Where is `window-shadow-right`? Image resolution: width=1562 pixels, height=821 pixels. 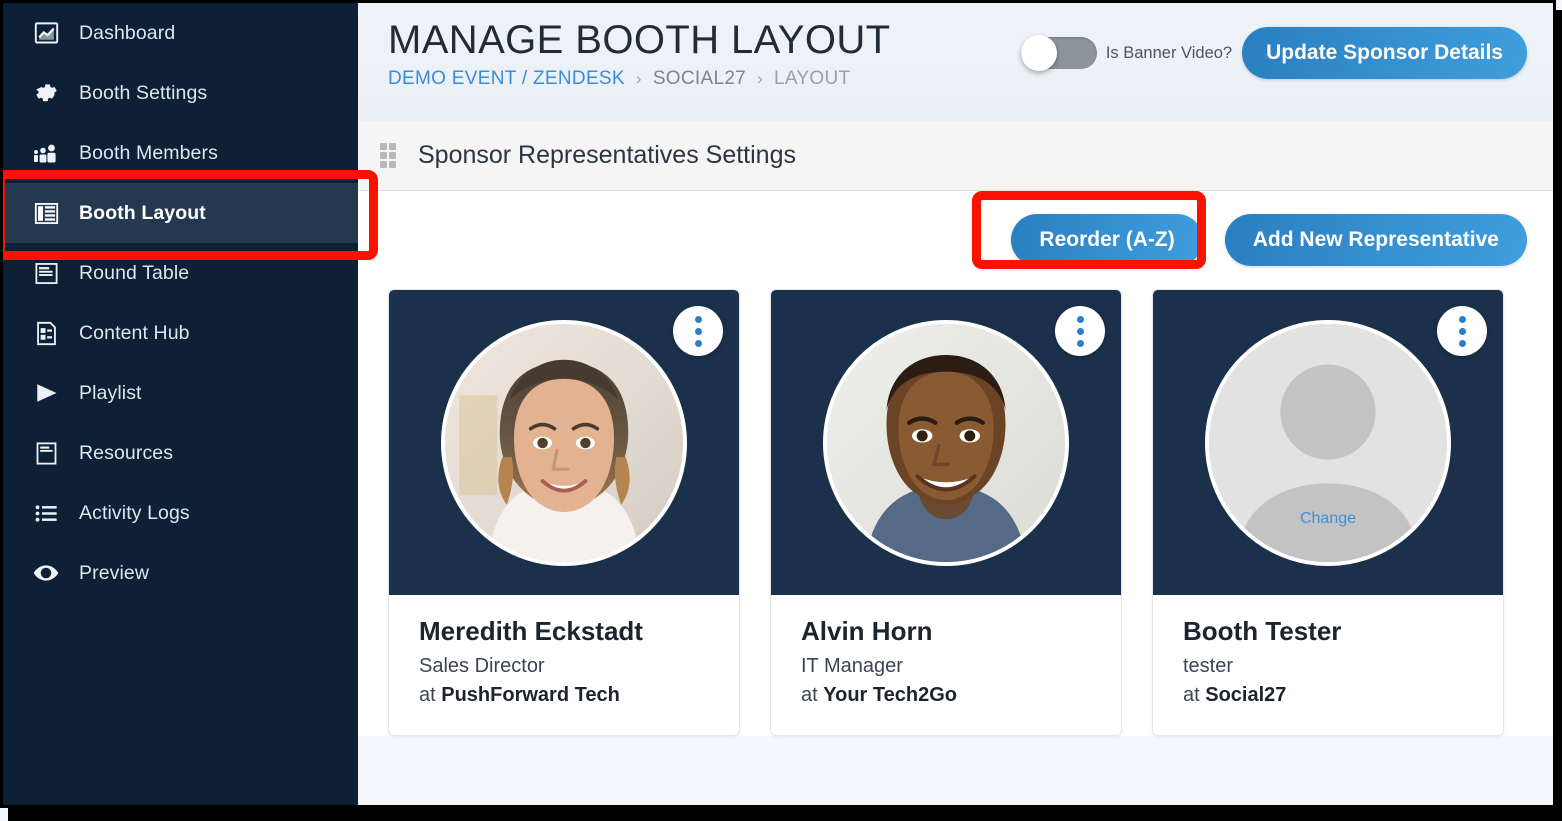
window-shadow-right is located at coordinates (1559, 415).